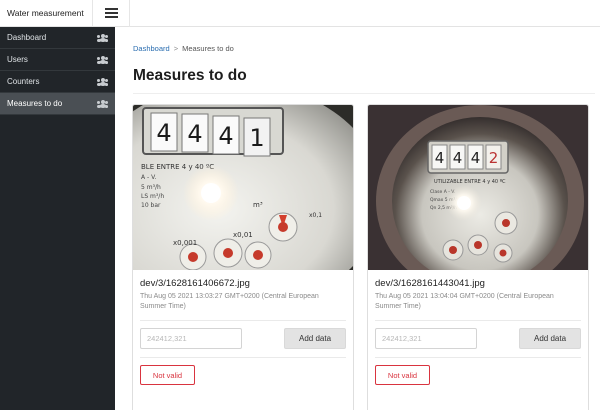 The width and height of the screenshot is (600, 410). What do you see at coordinates (27, 37) in the screenshot?
I see `sidebar-item-label: Dashboard` at bounding box center [27, 37].